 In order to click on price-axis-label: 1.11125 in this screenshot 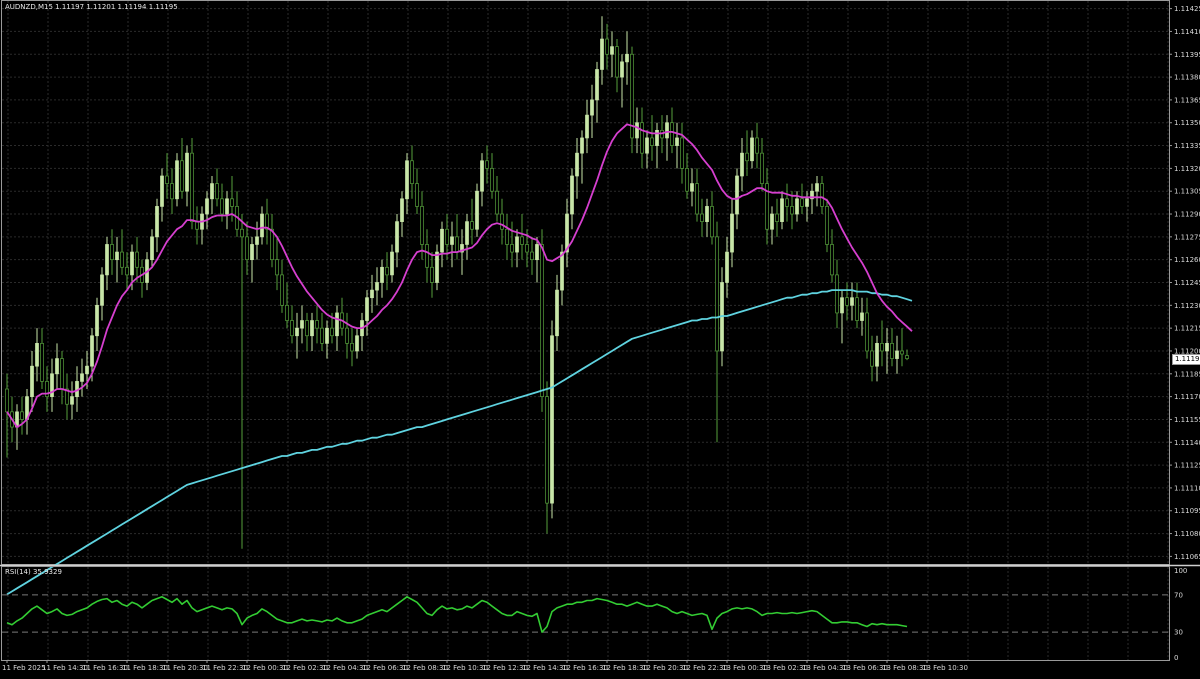, I will do `click(1187, 466)`.